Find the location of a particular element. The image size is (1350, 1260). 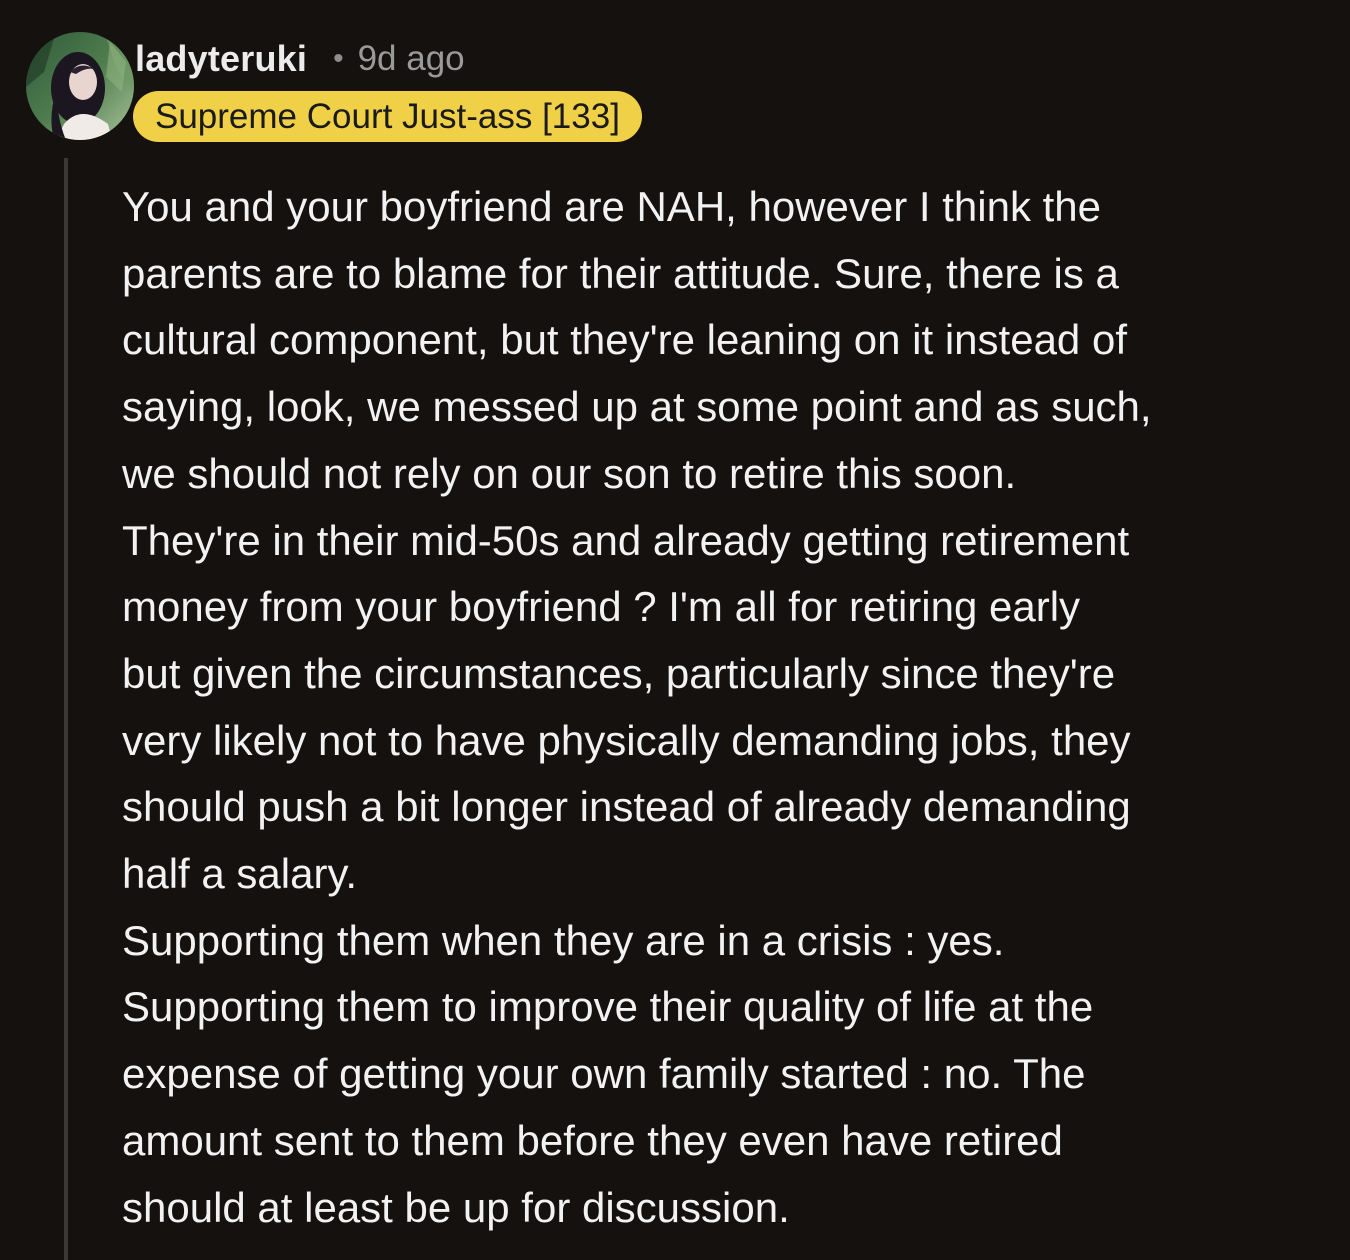

thread-collapse-line is located at coordinates (66, 709).